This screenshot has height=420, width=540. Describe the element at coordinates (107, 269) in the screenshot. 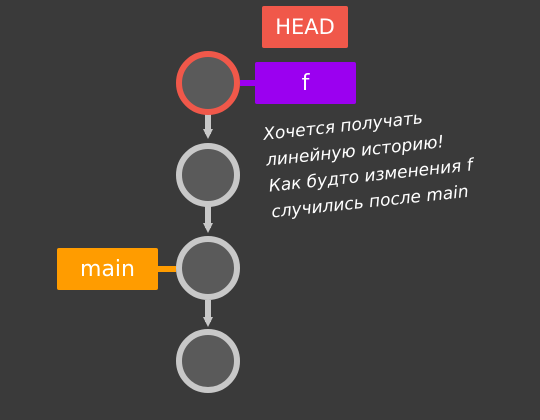

I see `branch-main-label: main` at that location.